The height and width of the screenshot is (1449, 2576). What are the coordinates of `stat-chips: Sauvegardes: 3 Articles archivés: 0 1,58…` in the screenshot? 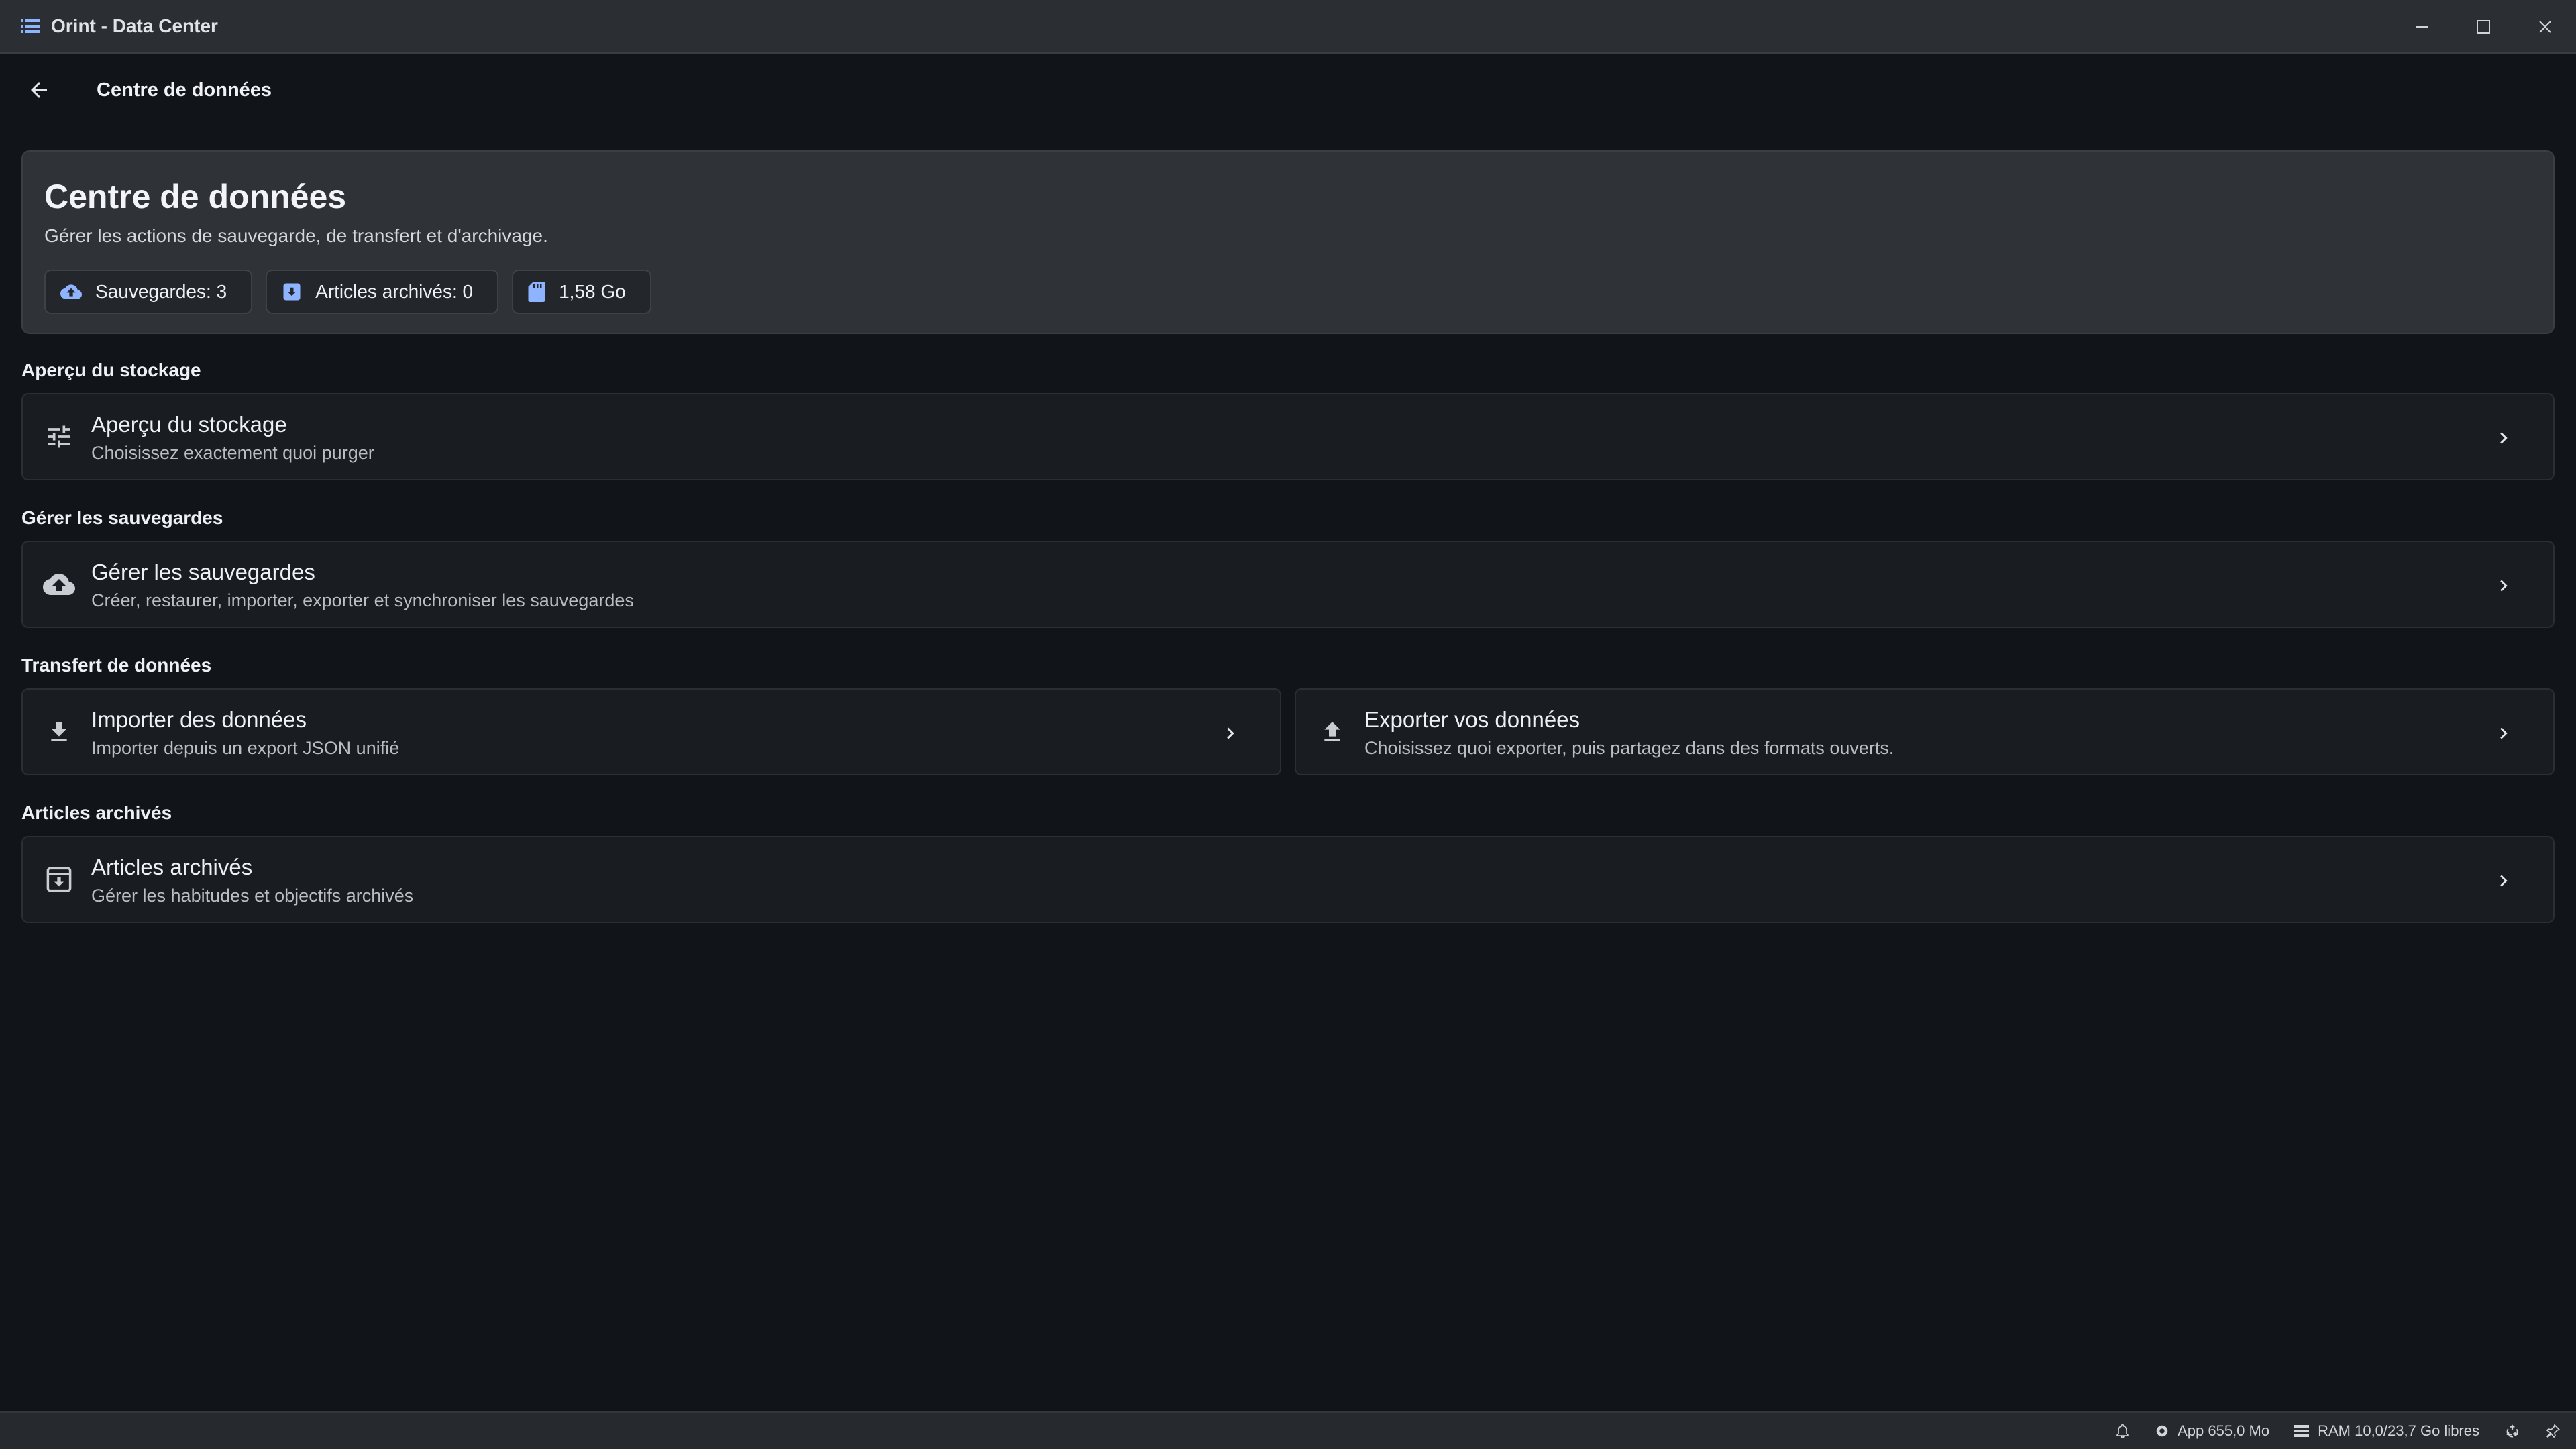 It's located at (347, 292).